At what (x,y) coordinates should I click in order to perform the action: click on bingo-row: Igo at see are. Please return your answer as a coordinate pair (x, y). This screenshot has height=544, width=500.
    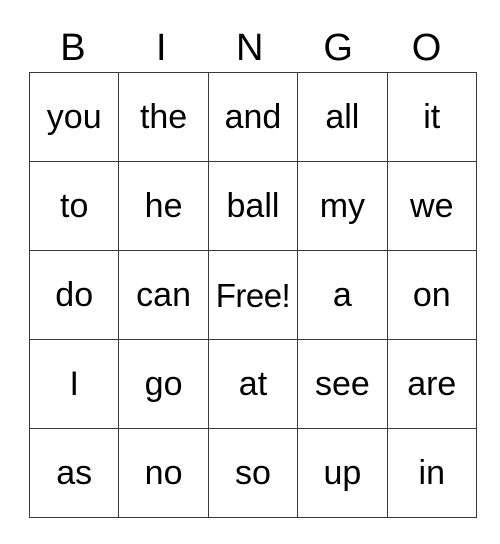
    Looking at the image, I should click on (252, 384).